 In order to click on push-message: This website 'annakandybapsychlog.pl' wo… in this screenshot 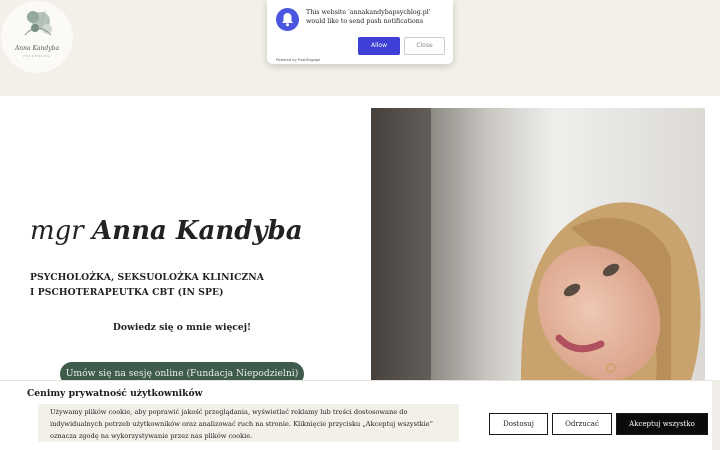, I will do `click(368, 17)`.